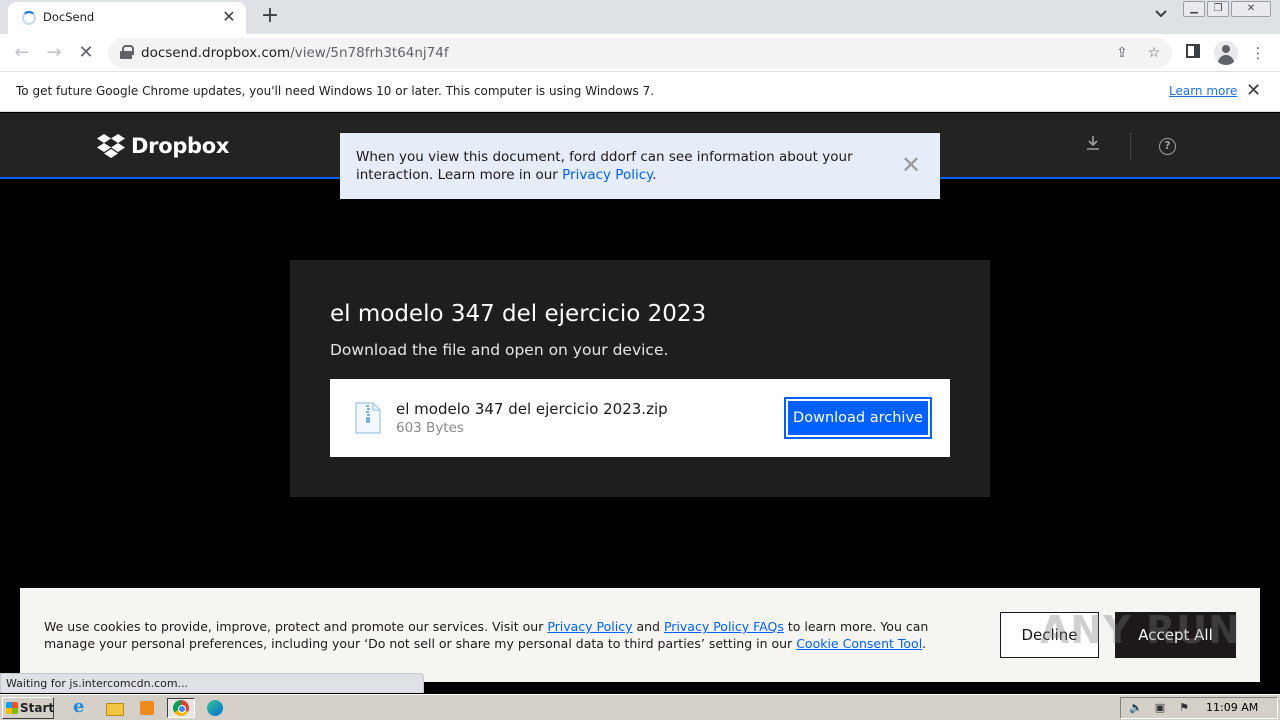 Image resolution: width=1280 pixels, height=720 pixels. I want to click on notice-privacy-policy-link: Privacy Policy, so click(607, 175).